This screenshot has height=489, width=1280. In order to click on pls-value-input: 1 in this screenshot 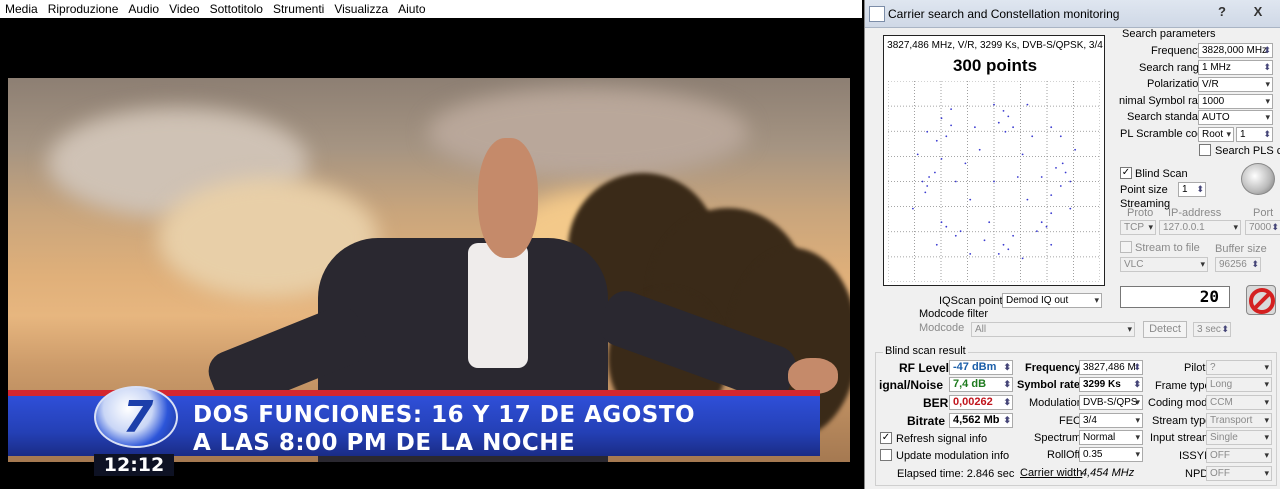, I will do `click(1254, 134)`.